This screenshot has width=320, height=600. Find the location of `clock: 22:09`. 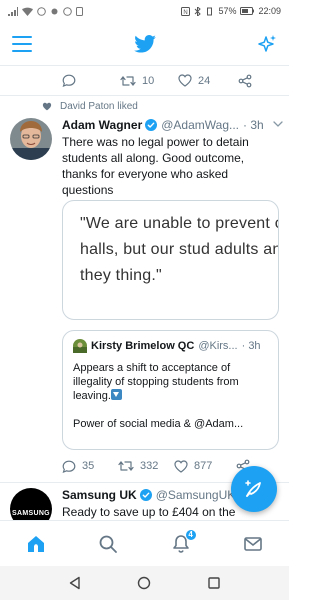

clock: 22:09 is located at coordinates (269, 11).